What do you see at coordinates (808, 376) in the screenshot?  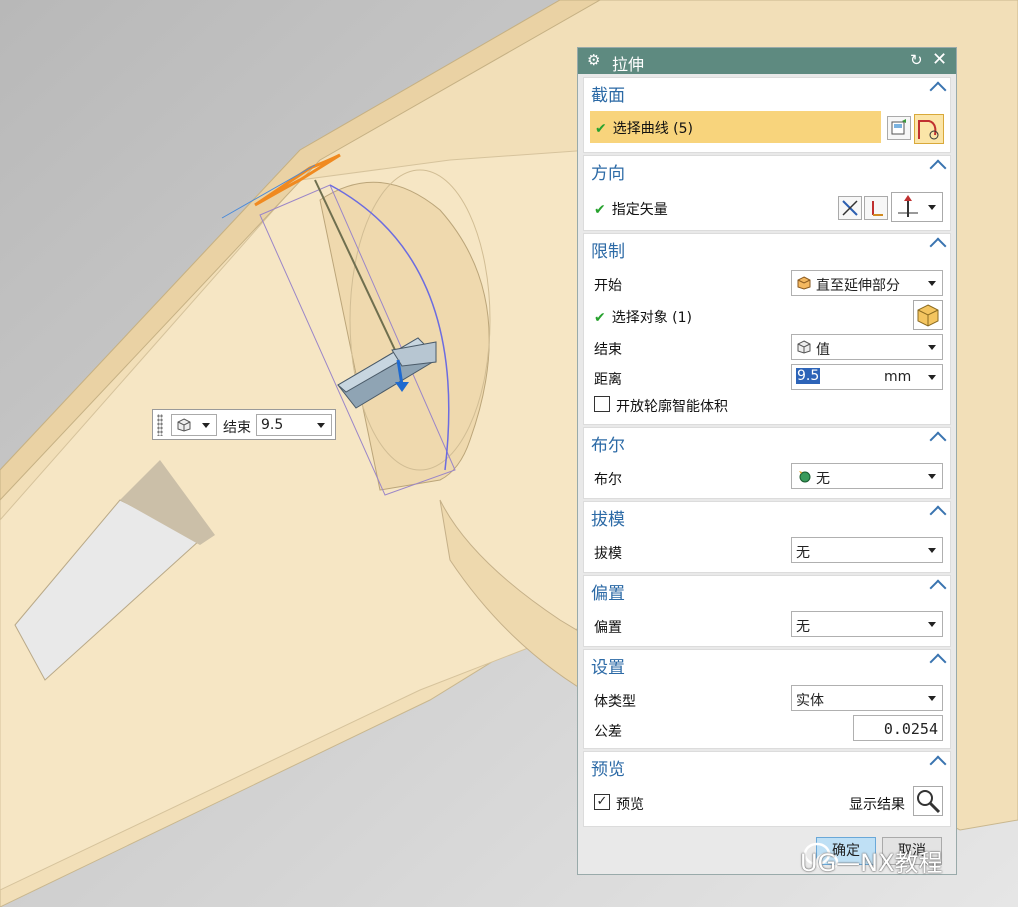 I see `distance-value: 9.5` at bounding box center [808, 376].